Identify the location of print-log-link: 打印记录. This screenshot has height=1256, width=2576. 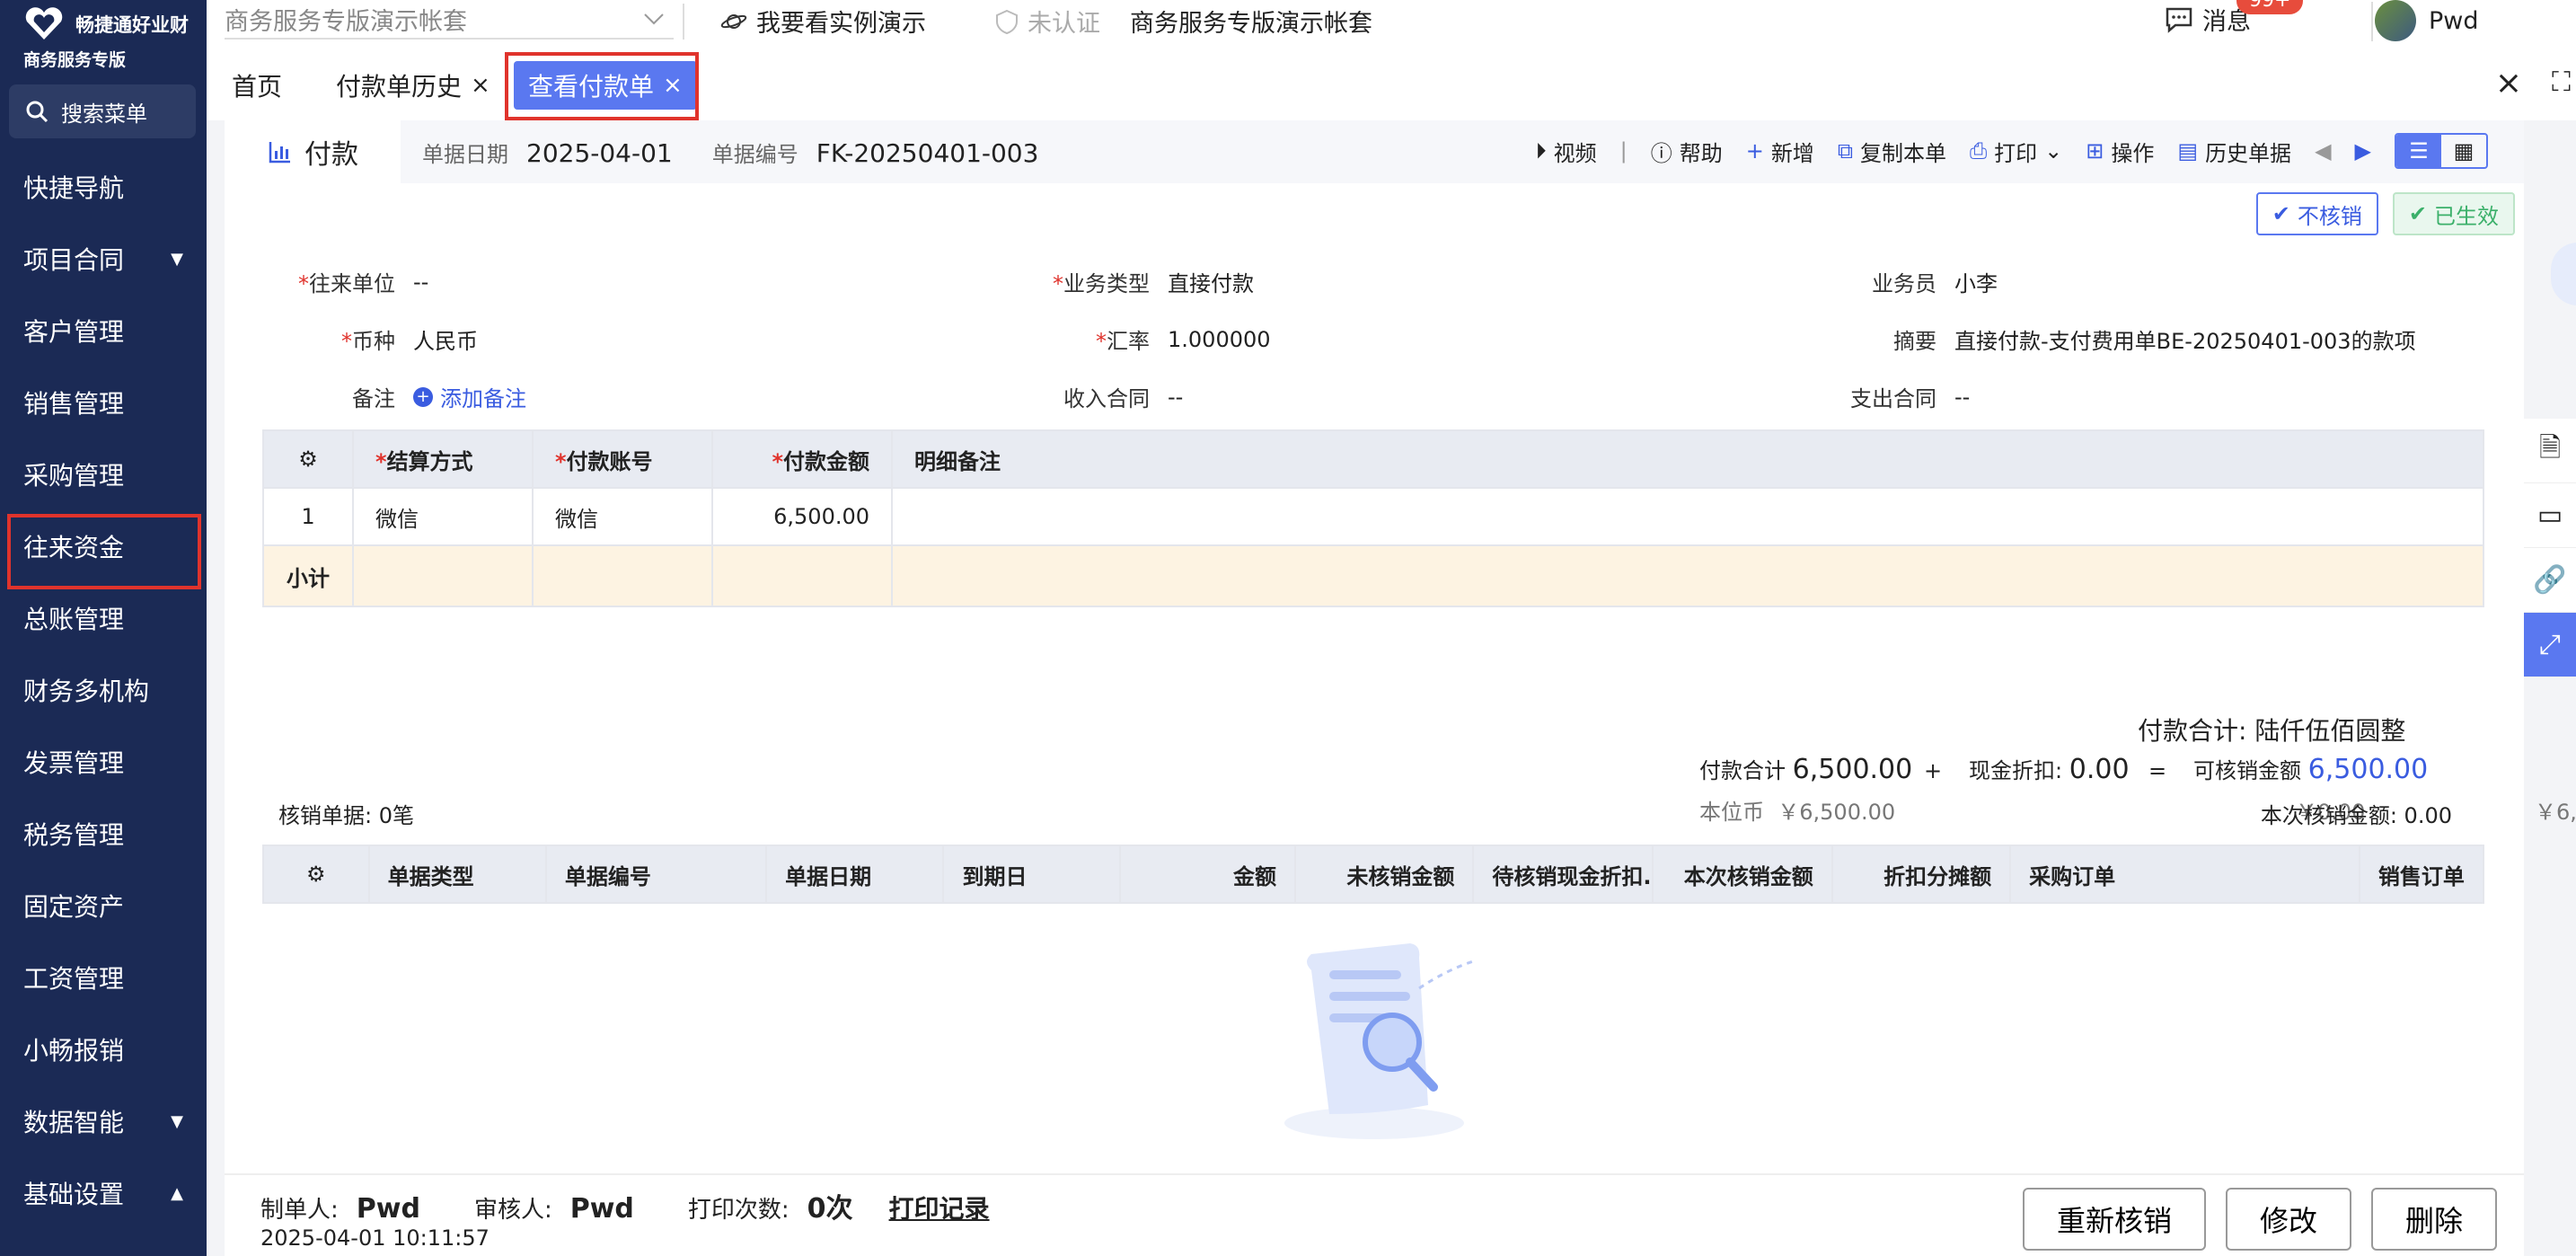
(939, 1207).